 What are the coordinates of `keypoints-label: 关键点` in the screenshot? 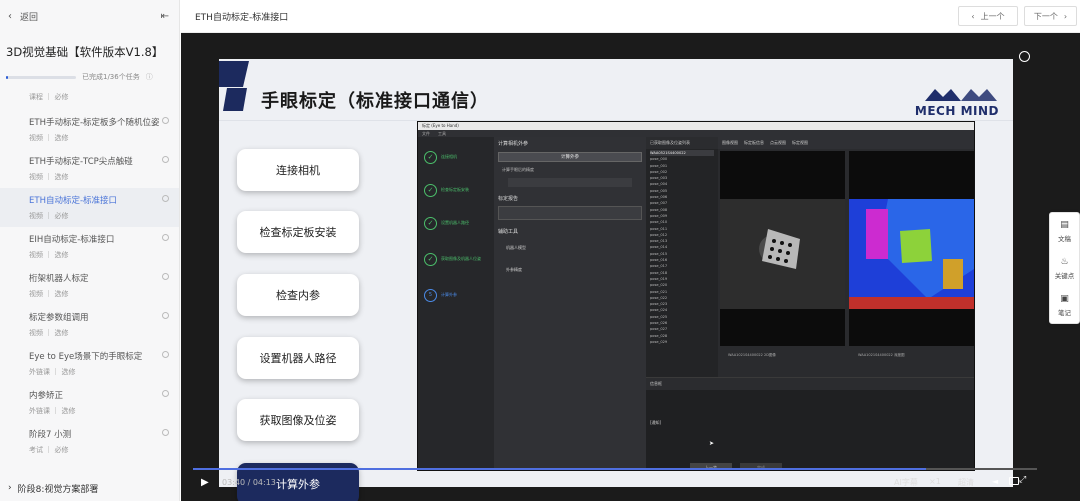 It's located at (1064, 275).